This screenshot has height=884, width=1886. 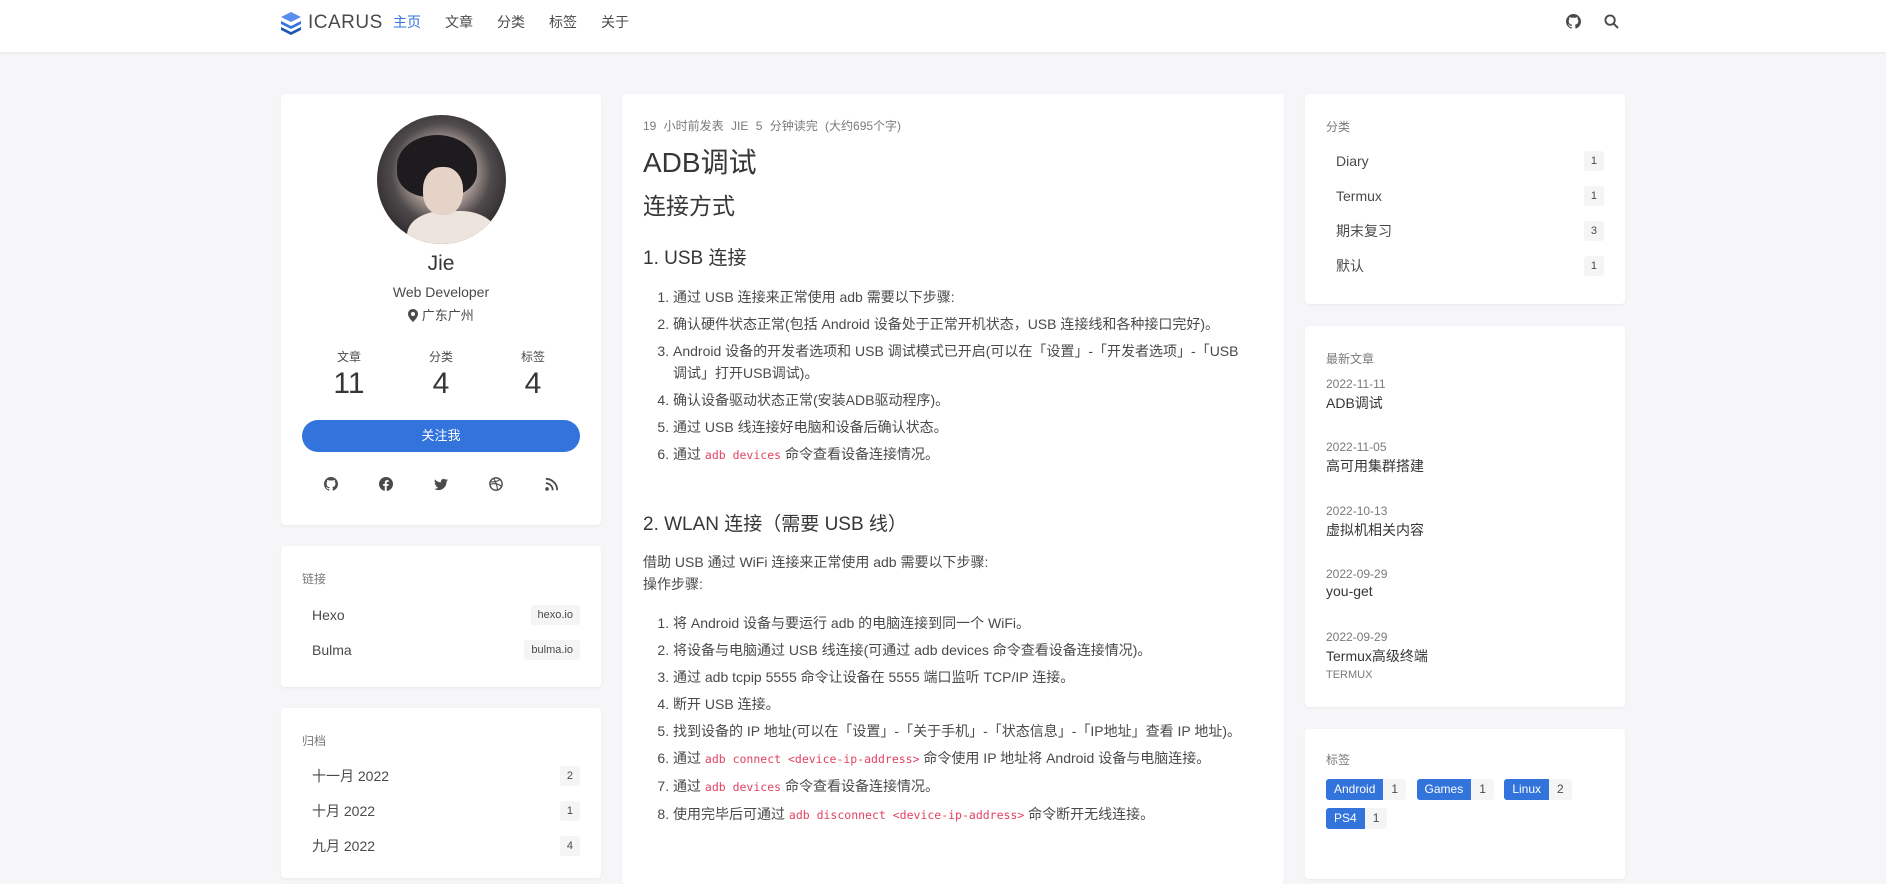 I want to click on tag-item: Games 1, so click(x=1455, y=789).